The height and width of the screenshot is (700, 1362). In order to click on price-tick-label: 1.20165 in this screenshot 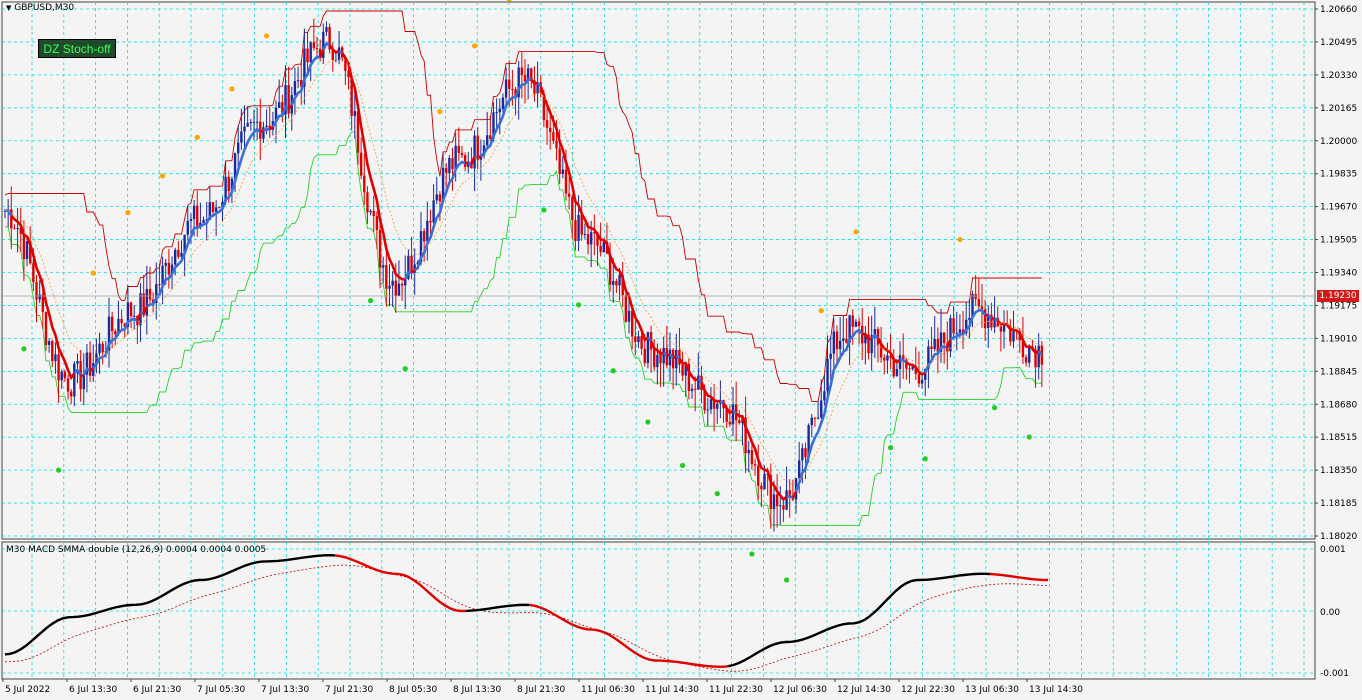, I will do `click(1338, 109)`.